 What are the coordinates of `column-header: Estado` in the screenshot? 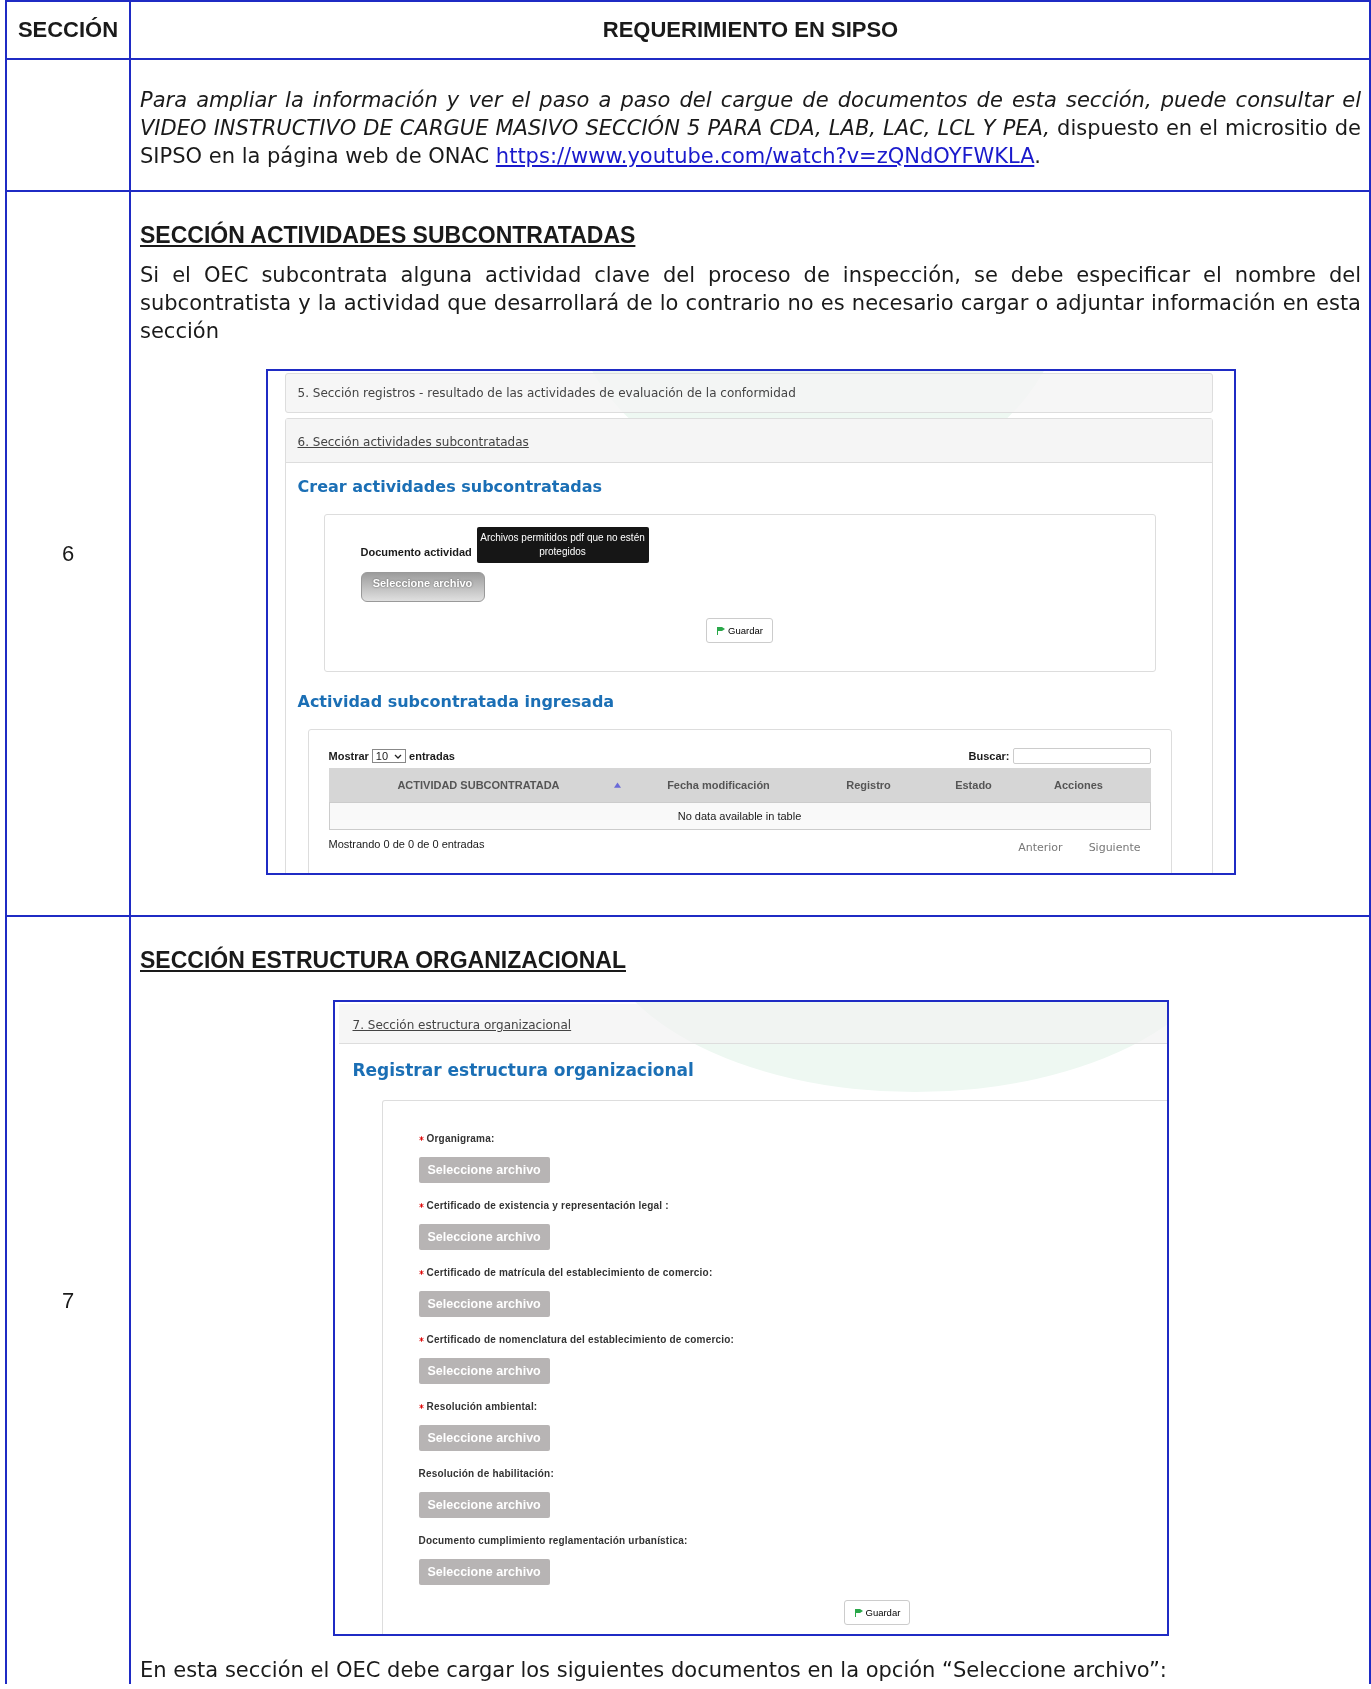 It's located at (973, 785).